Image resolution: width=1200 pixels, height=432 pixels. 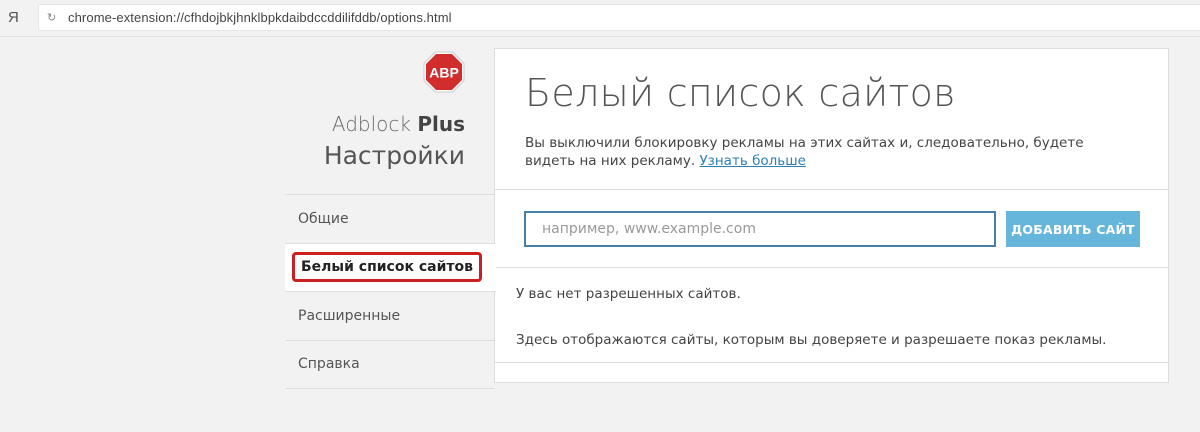 What do you see at coordinates (390, 365) in the screenshot?
I see `sidebar-item-help: Справка` at bounding box center [390, 365].